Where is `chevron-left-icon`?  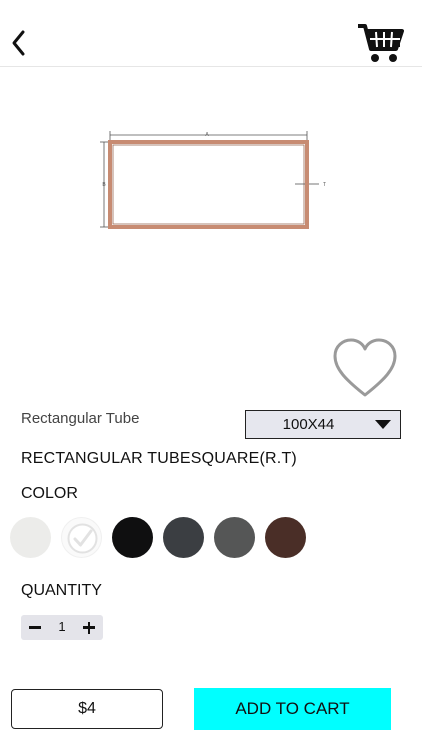 chevron-left-icon is located at coordinates (18, 43).